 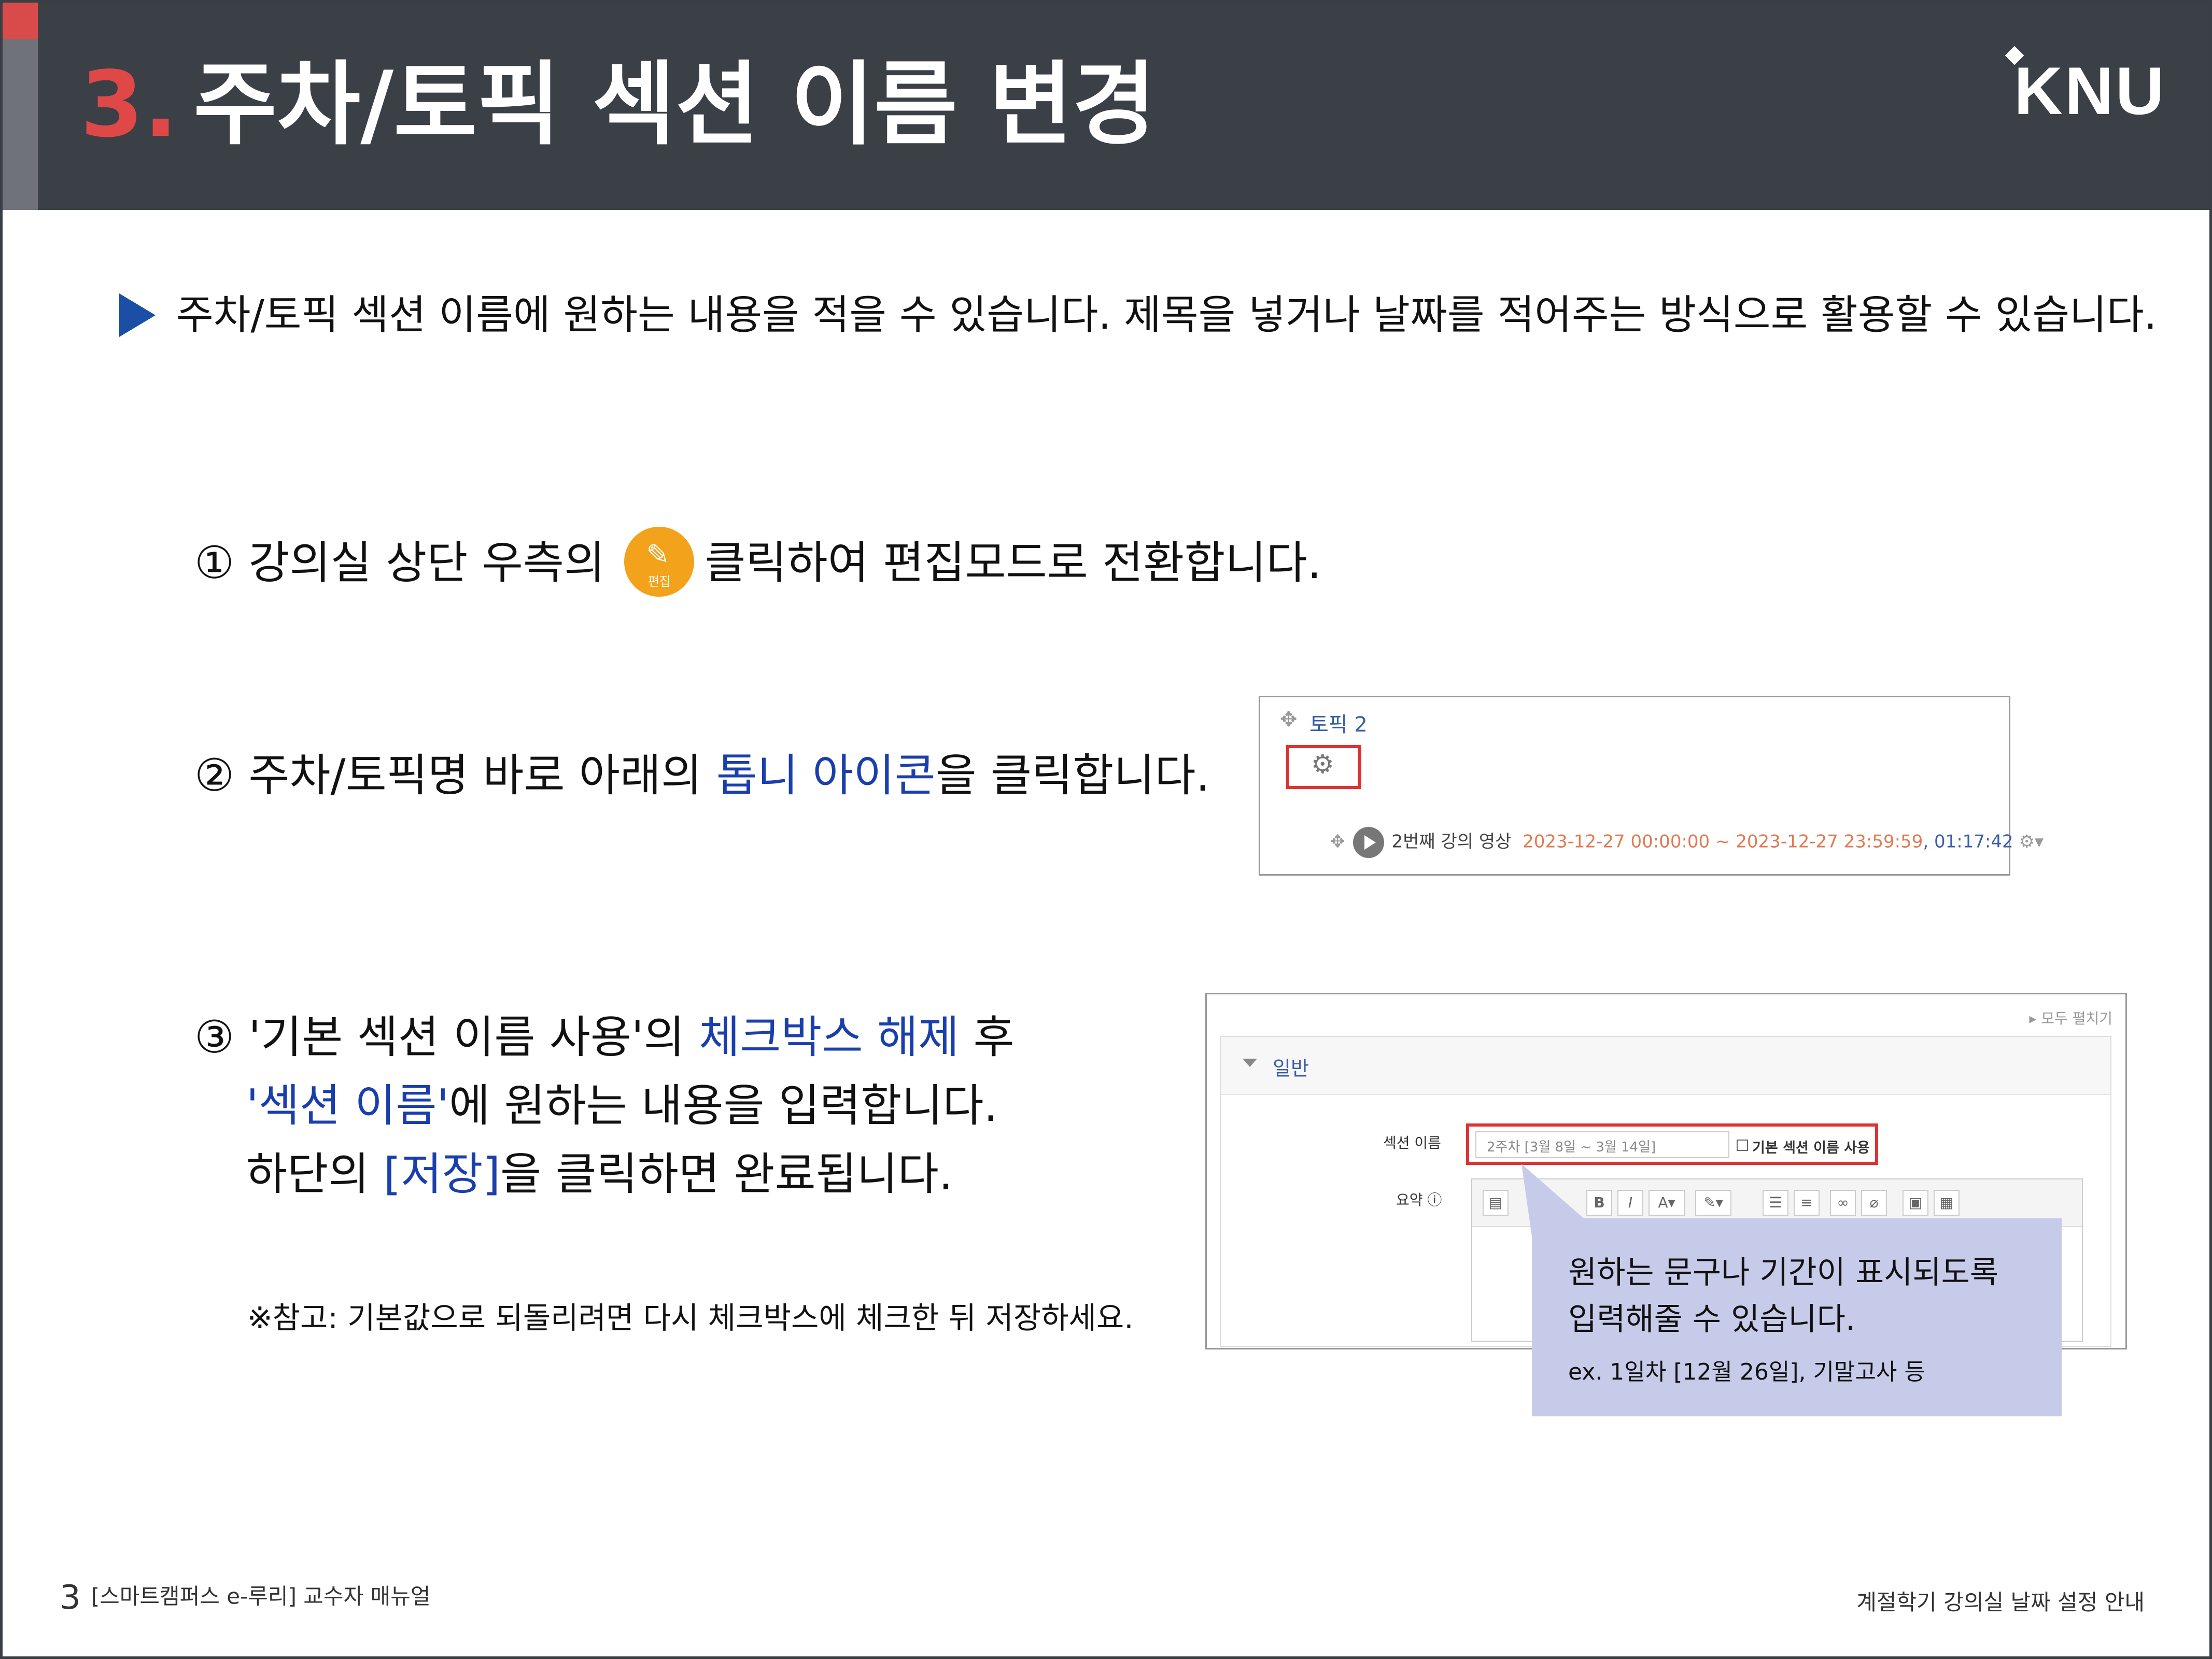 I want to click on title-text: 주차/토픽 섹션 이름 변경, so click(x=674, y=105).